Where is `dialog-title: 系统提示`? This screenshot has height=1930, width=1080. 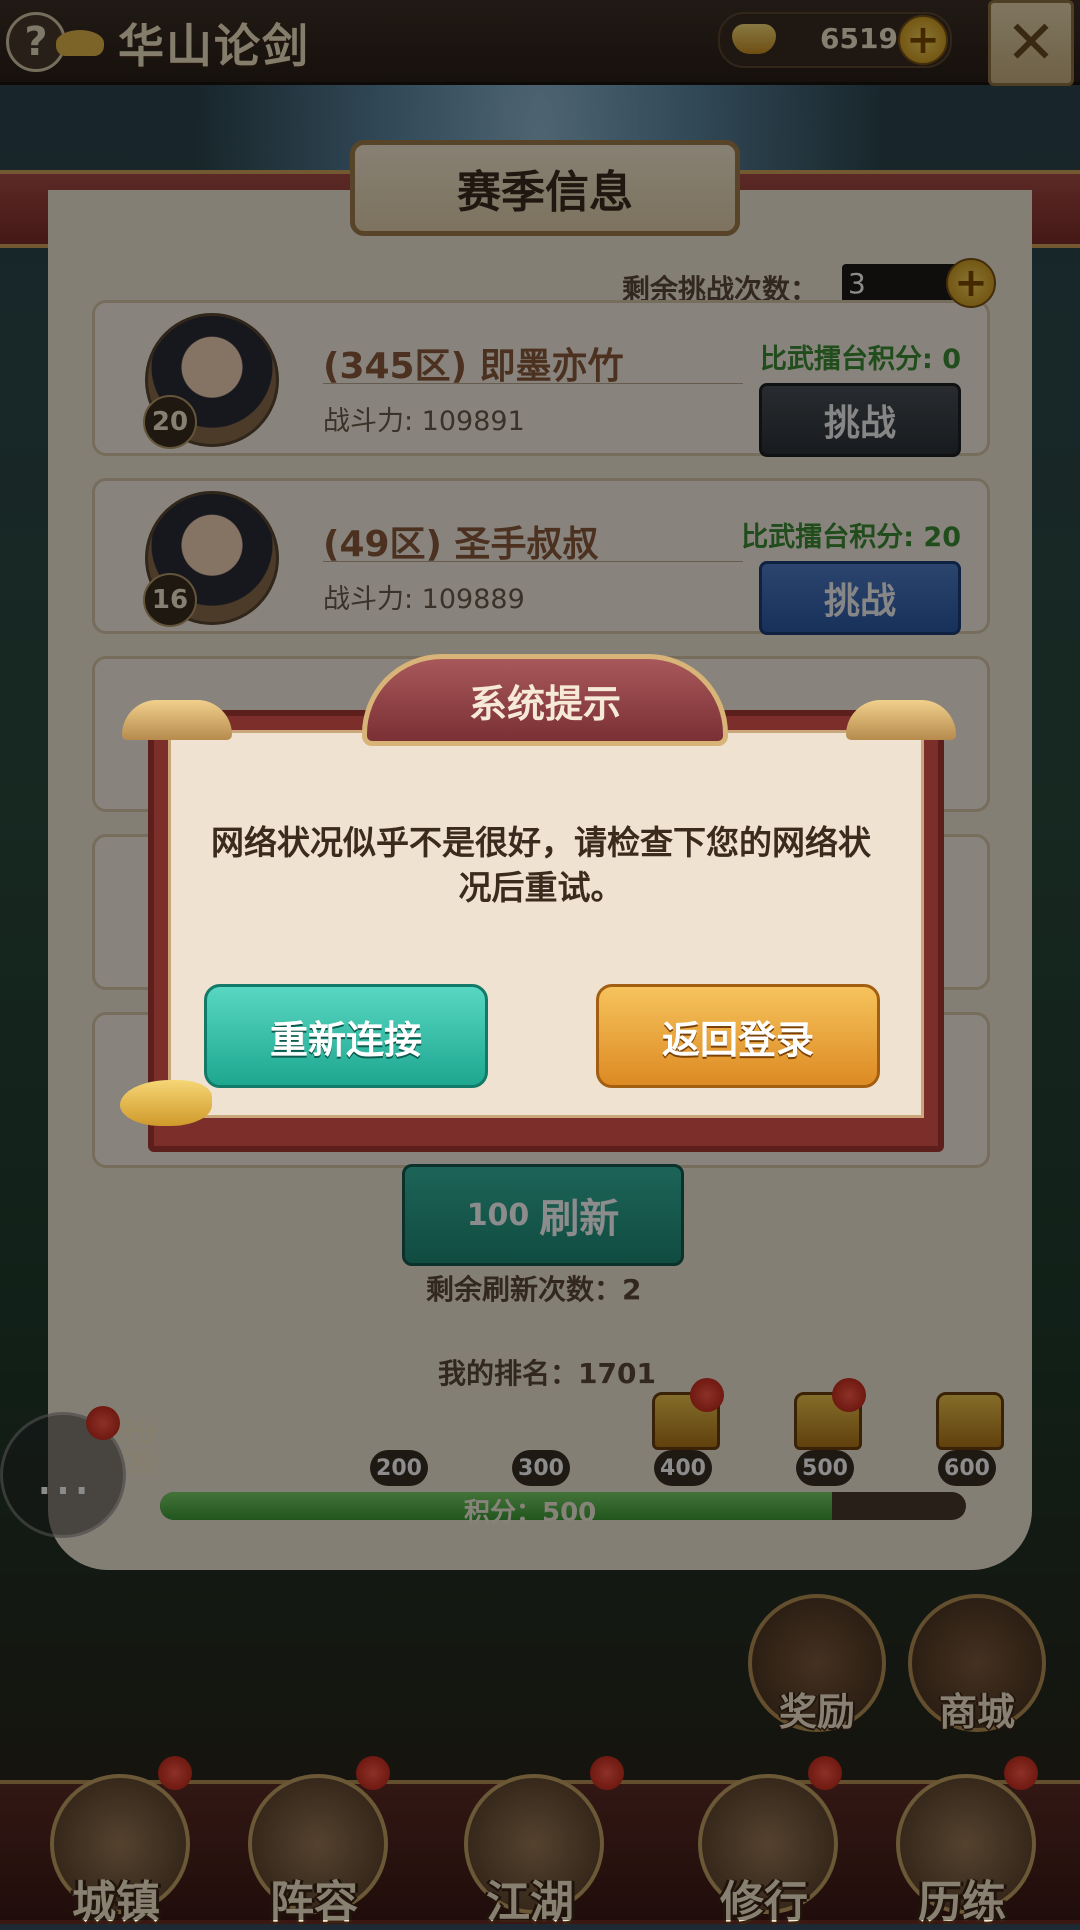
dialog-title: 系统提示 is located at coordinates (545, 700).